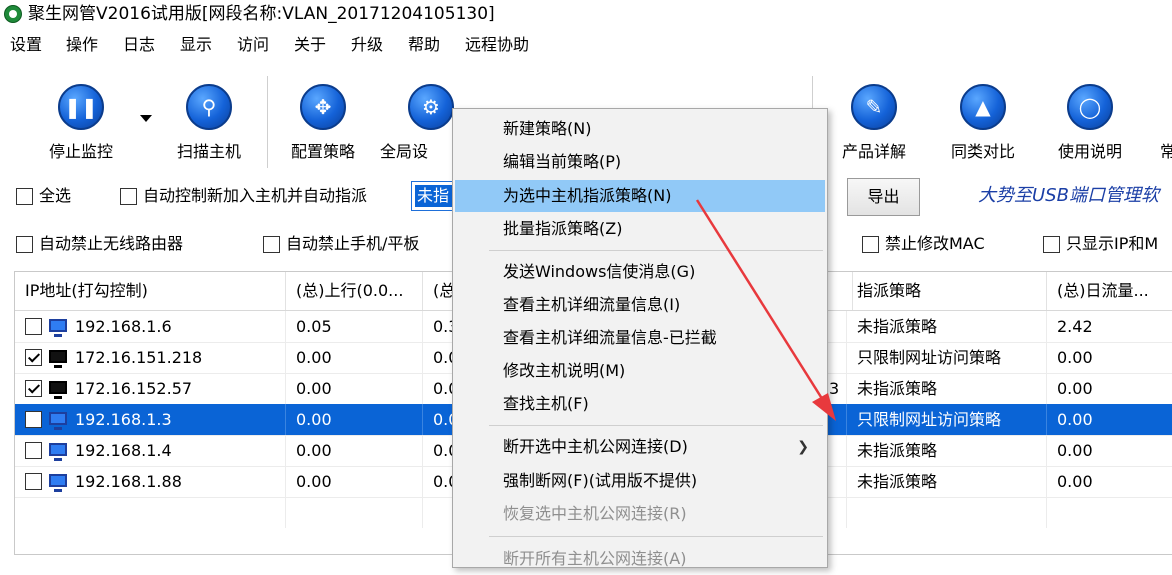 Image resolution: width=1172 pixels, height=575 pixels. I want to click on annotation-arrow-line, so click(761, 302).